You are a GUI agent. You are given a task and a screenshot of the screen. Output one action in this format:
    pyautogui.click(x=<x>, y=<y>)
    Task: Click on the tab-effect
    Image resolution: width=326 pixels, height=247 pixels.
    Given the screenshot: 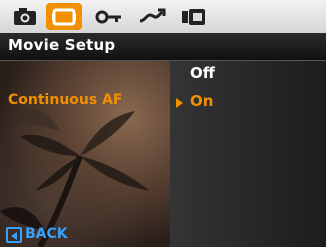 What is the action you would take?
    pyautogui.click(x=153, y=16)
    